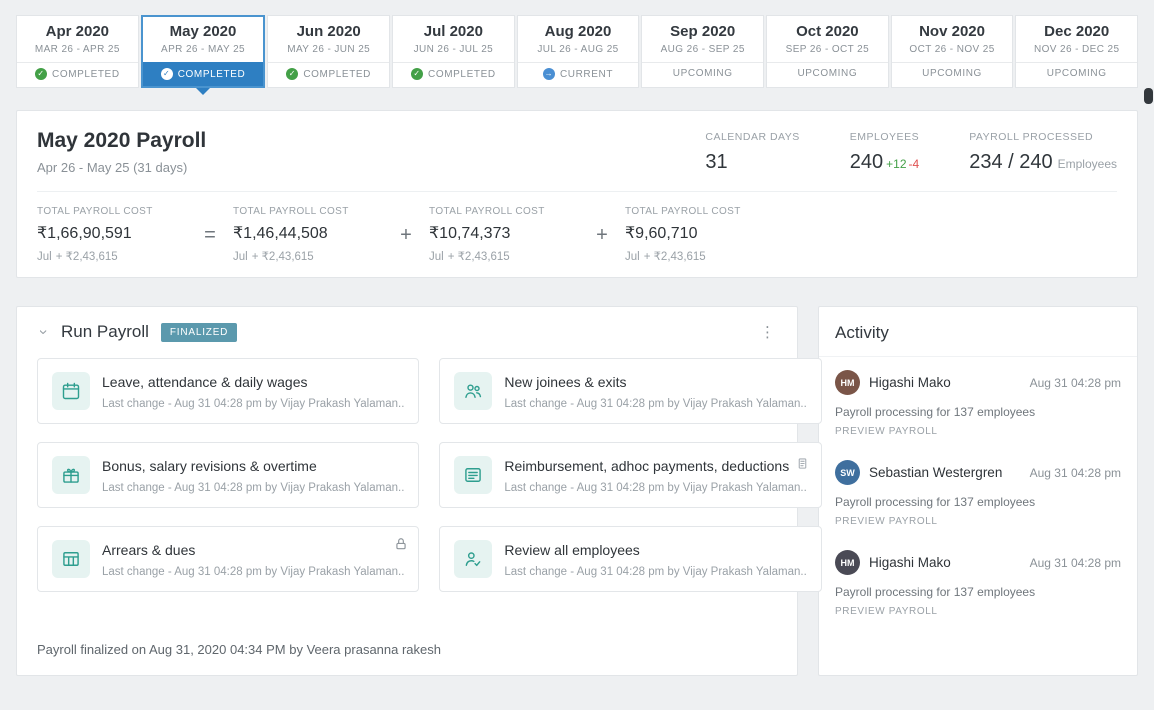 The height and width of the screenshot is (710, 1154). I want to click on month-range: APR 26 - MAY 25, so click(203, 49).